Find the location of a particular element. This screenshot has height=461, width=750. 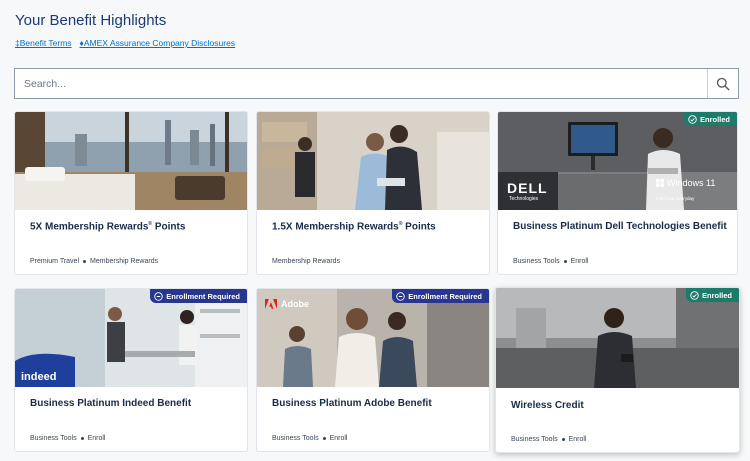

adobe-icon is located at coordinates (271, 304).